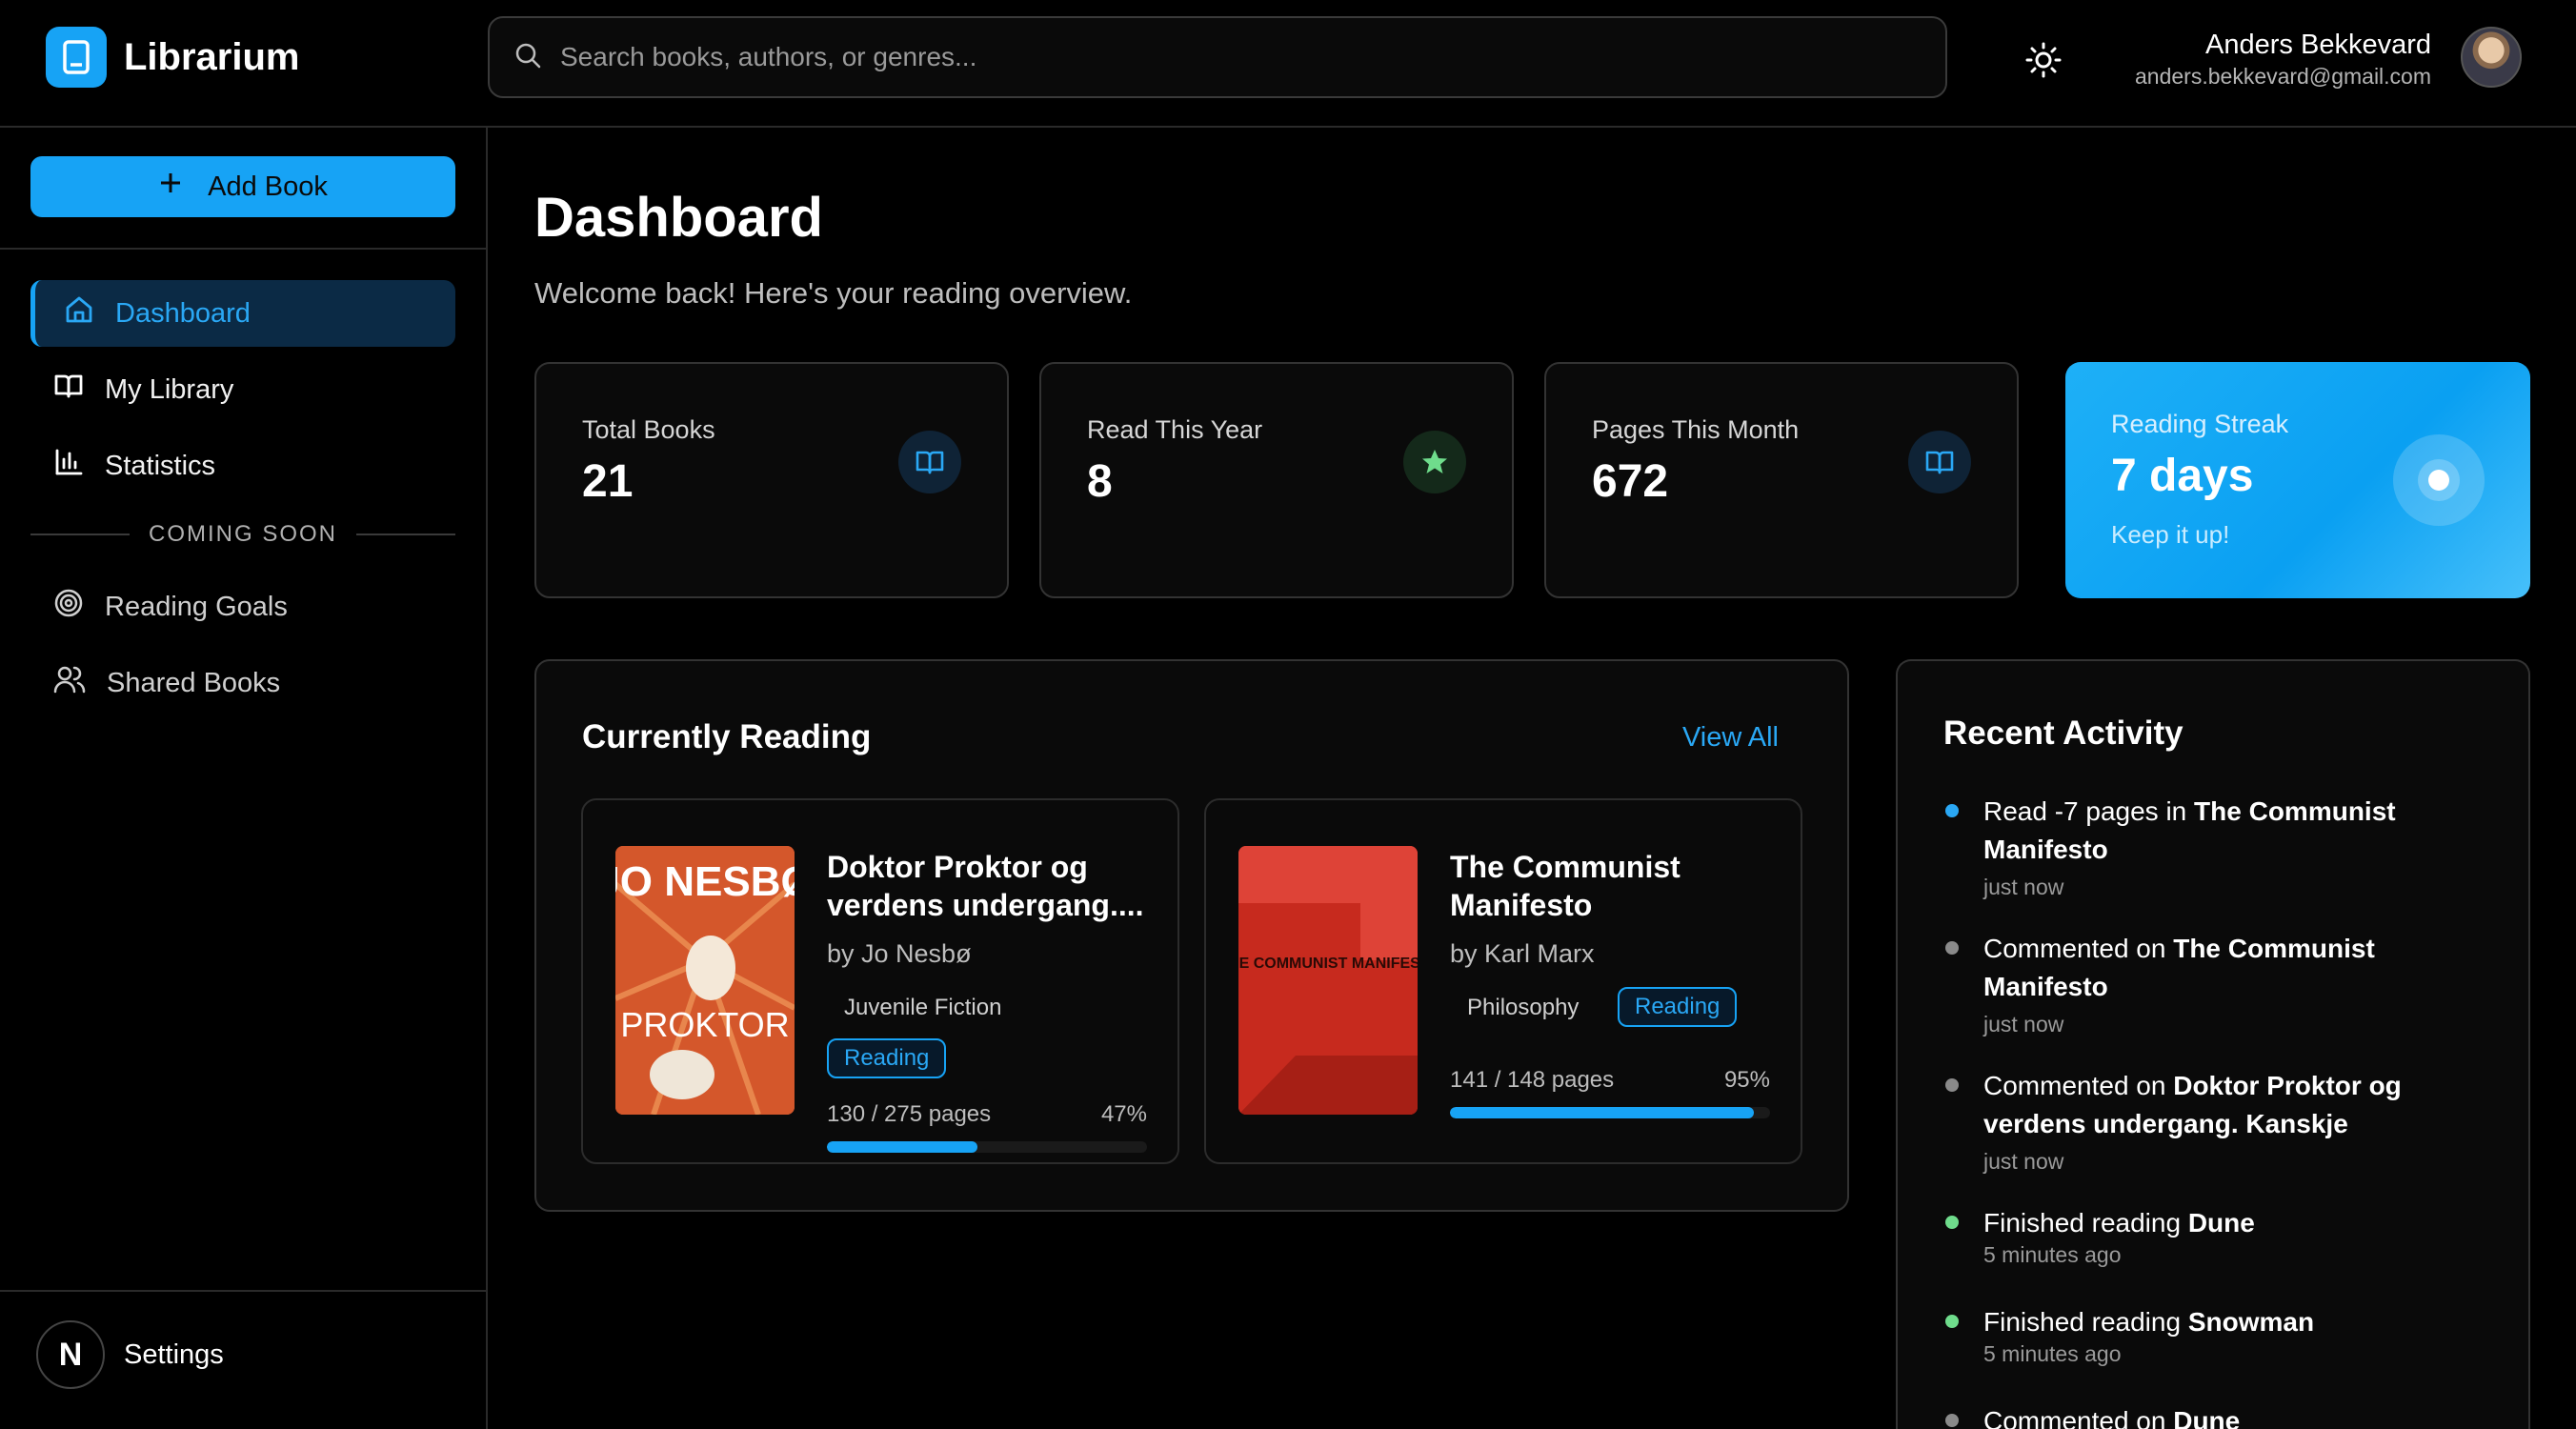 This screenshot has height=1429, width=2576. I want to click on settings-button: N Settings, so click(130, 1354).